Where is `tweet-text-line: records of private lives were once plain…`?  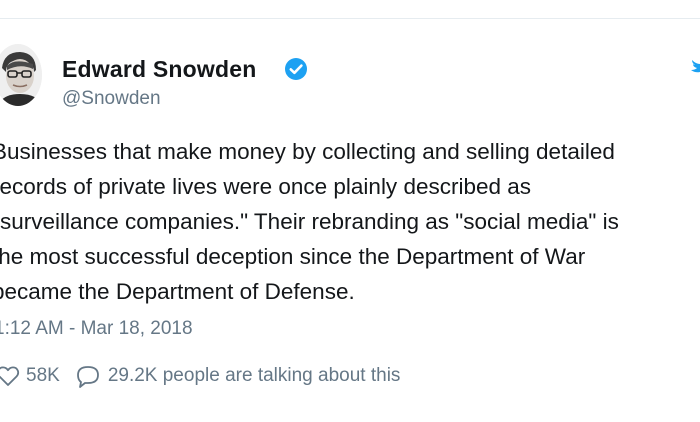 tweet-text-line: records of private lives were once plain… is located at coordinates (266, 186).